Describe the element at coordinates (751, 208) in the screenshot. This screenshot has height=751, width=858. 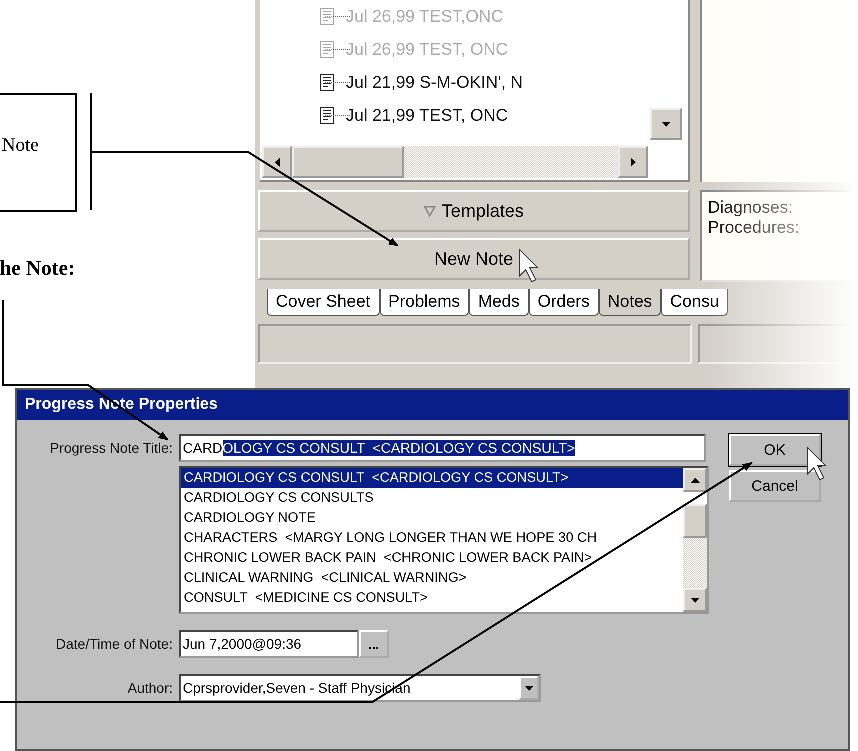
I see `info-label: Diagnoses:` at that location.